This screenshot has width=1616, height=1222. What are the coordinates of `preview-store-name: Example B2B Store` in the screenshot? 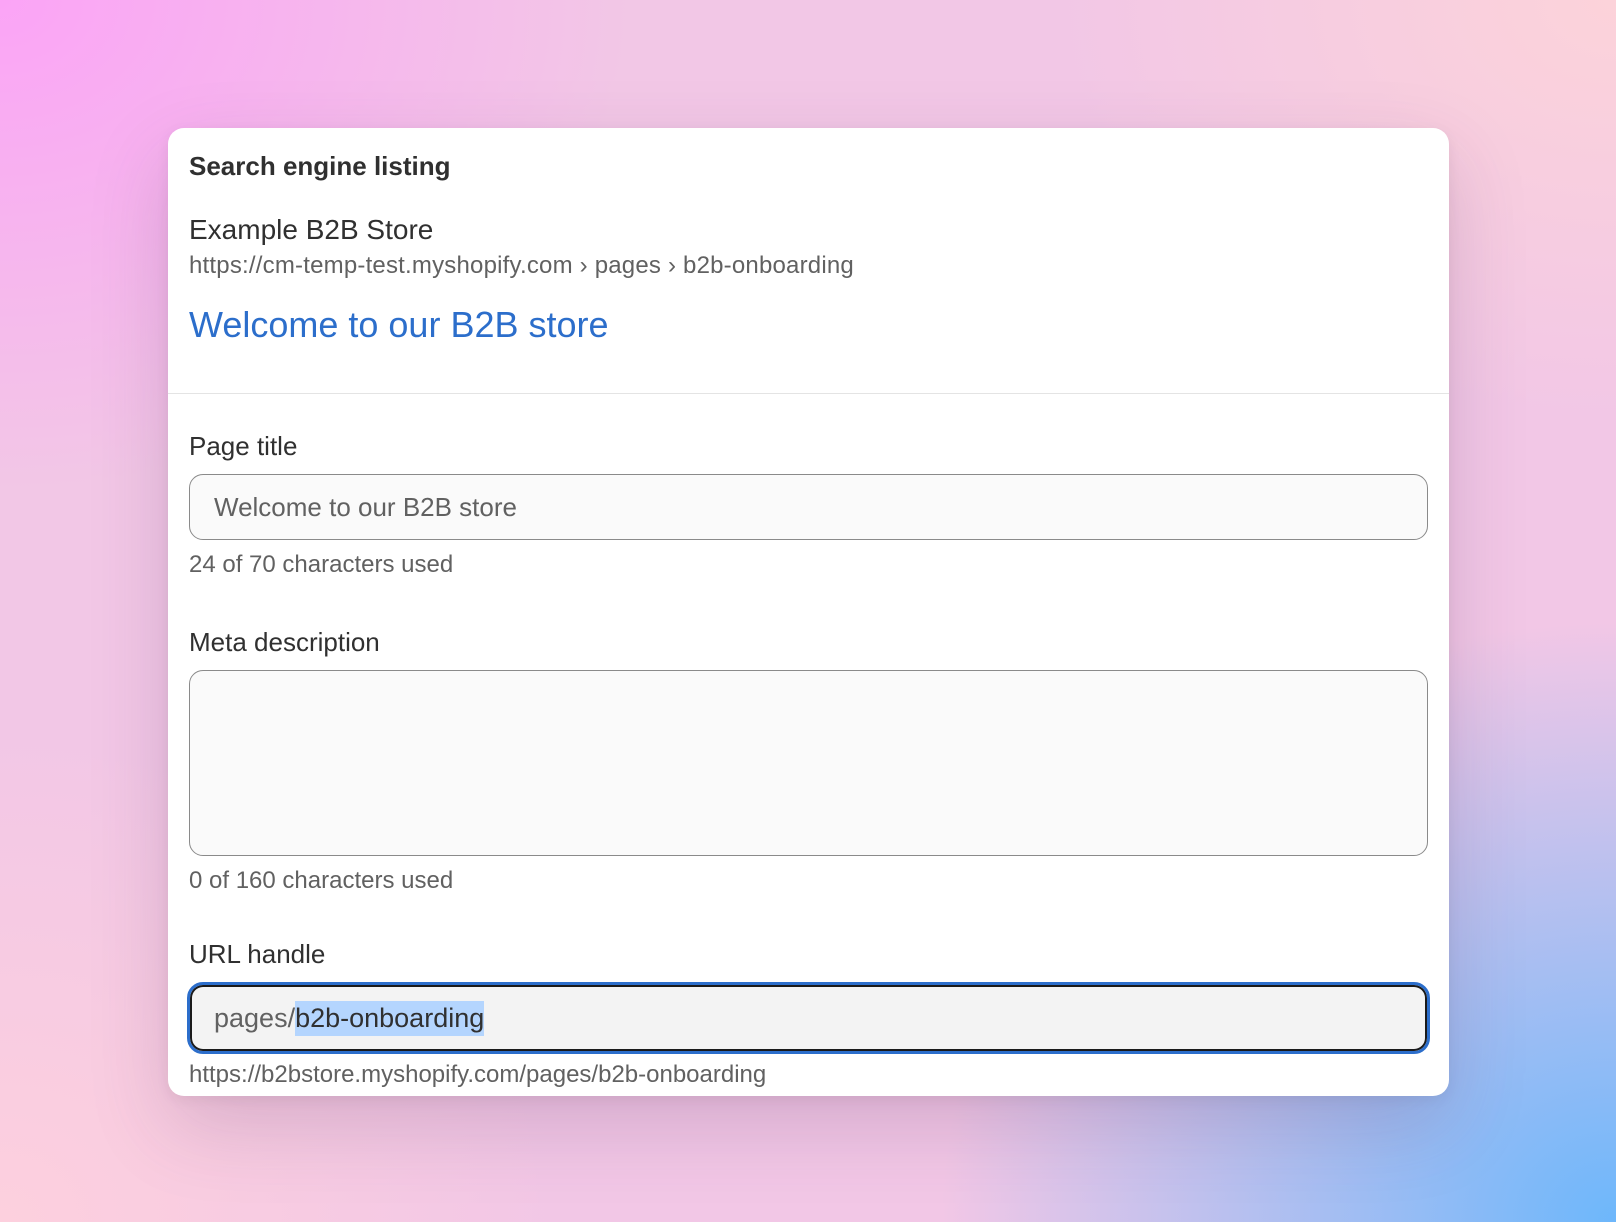 It's located at (311, 229).